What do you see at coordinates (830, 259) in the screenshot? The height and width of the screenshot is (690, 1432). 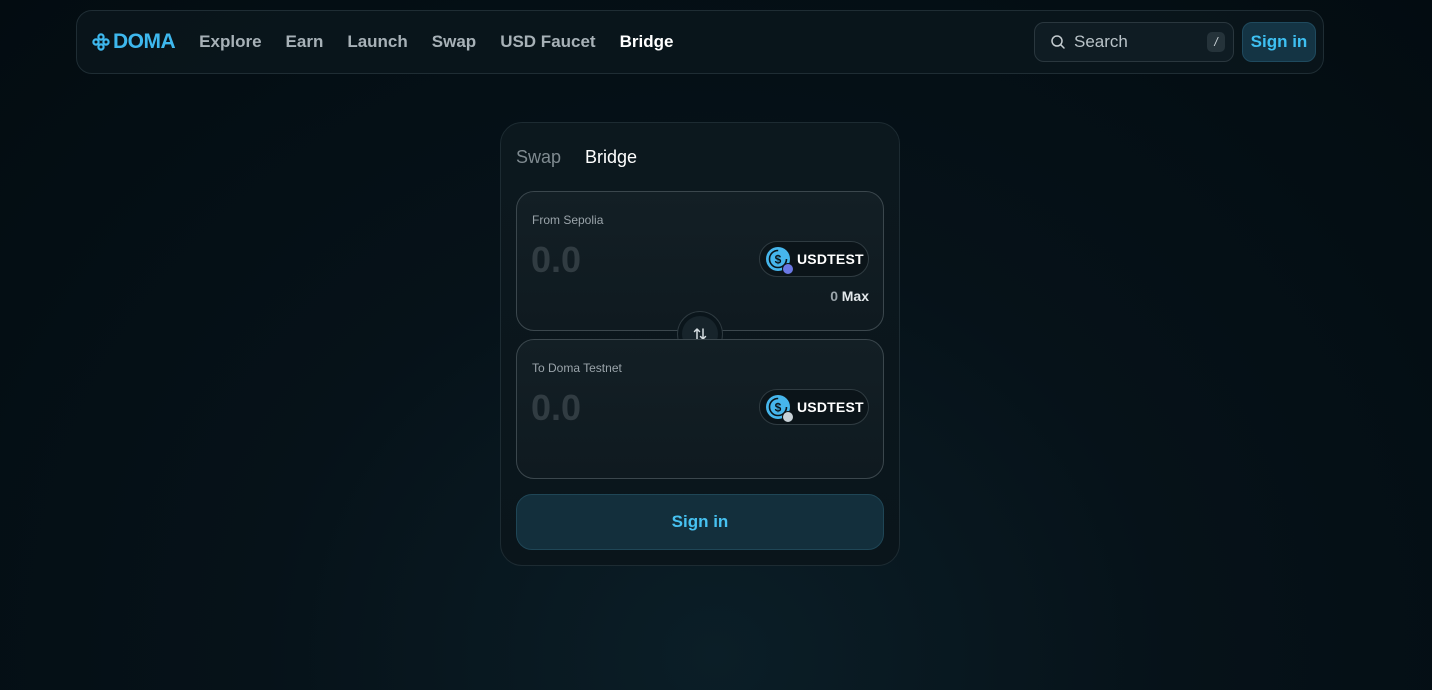 I see `from-token-name: USDTEST` at bounding box center [830, 259].